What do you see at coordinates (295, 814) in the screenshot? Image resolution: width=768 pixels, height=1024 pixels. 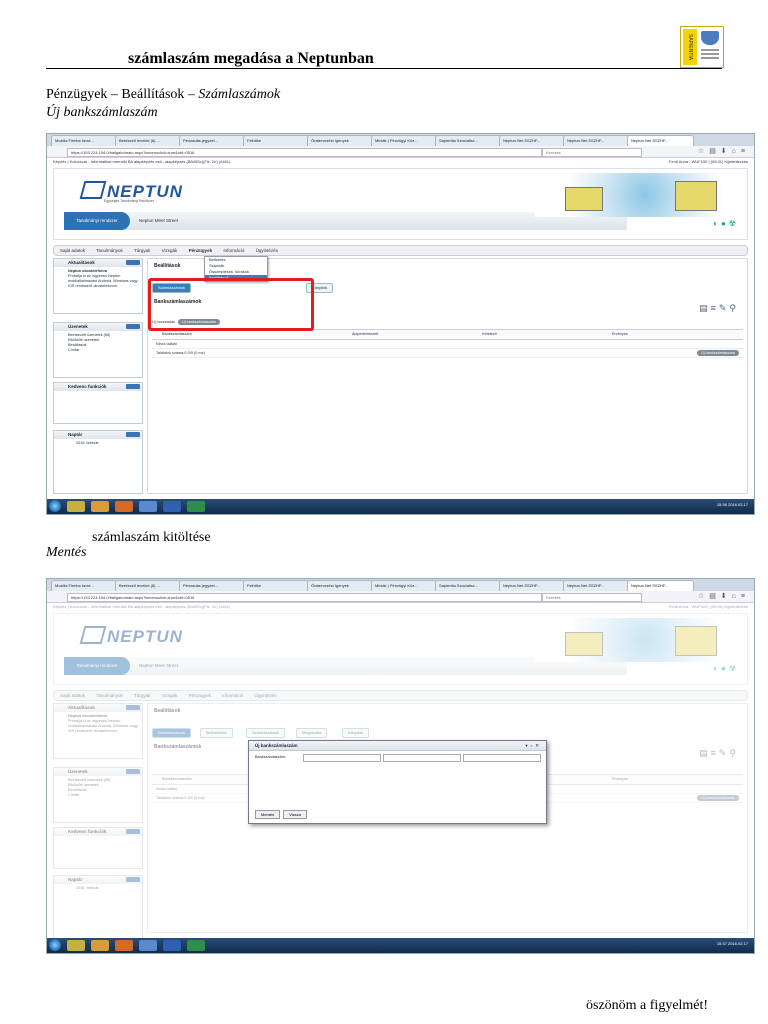 I see `back-button: Vissza` at bounding box center [295, 814].